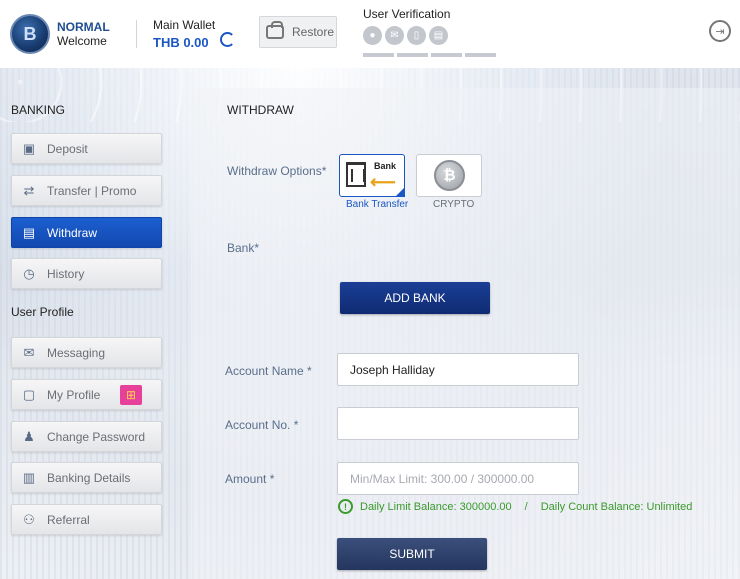 This screenshot has width=740, height=579. Describe the element at coordinates (96, 436) in the screenshot. I see `sidebar-item-label: Change Password` at that location.